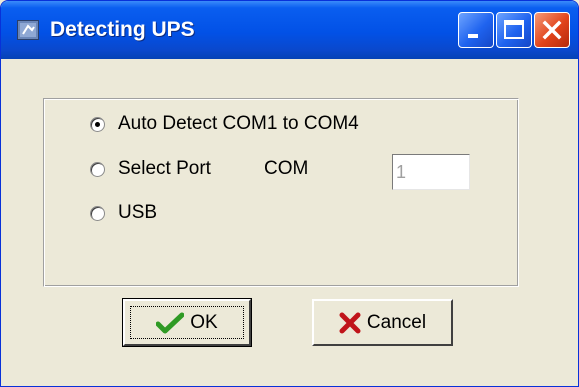 This screenshot has width=579, height=387. What do you see at coordinates (138, 212) in the screenshot?
I see `radio-usb-label: USB` at bounding box center [138, 212].